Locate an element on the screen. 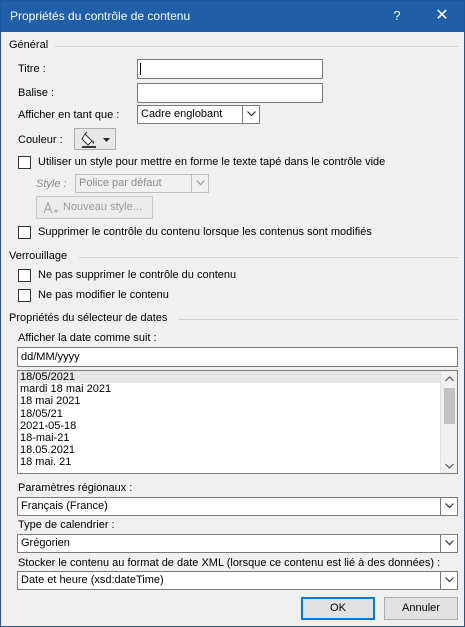 The height and width of the screenshot is (627, 465). use-style-checkbox is located at coordinates (24, 162).